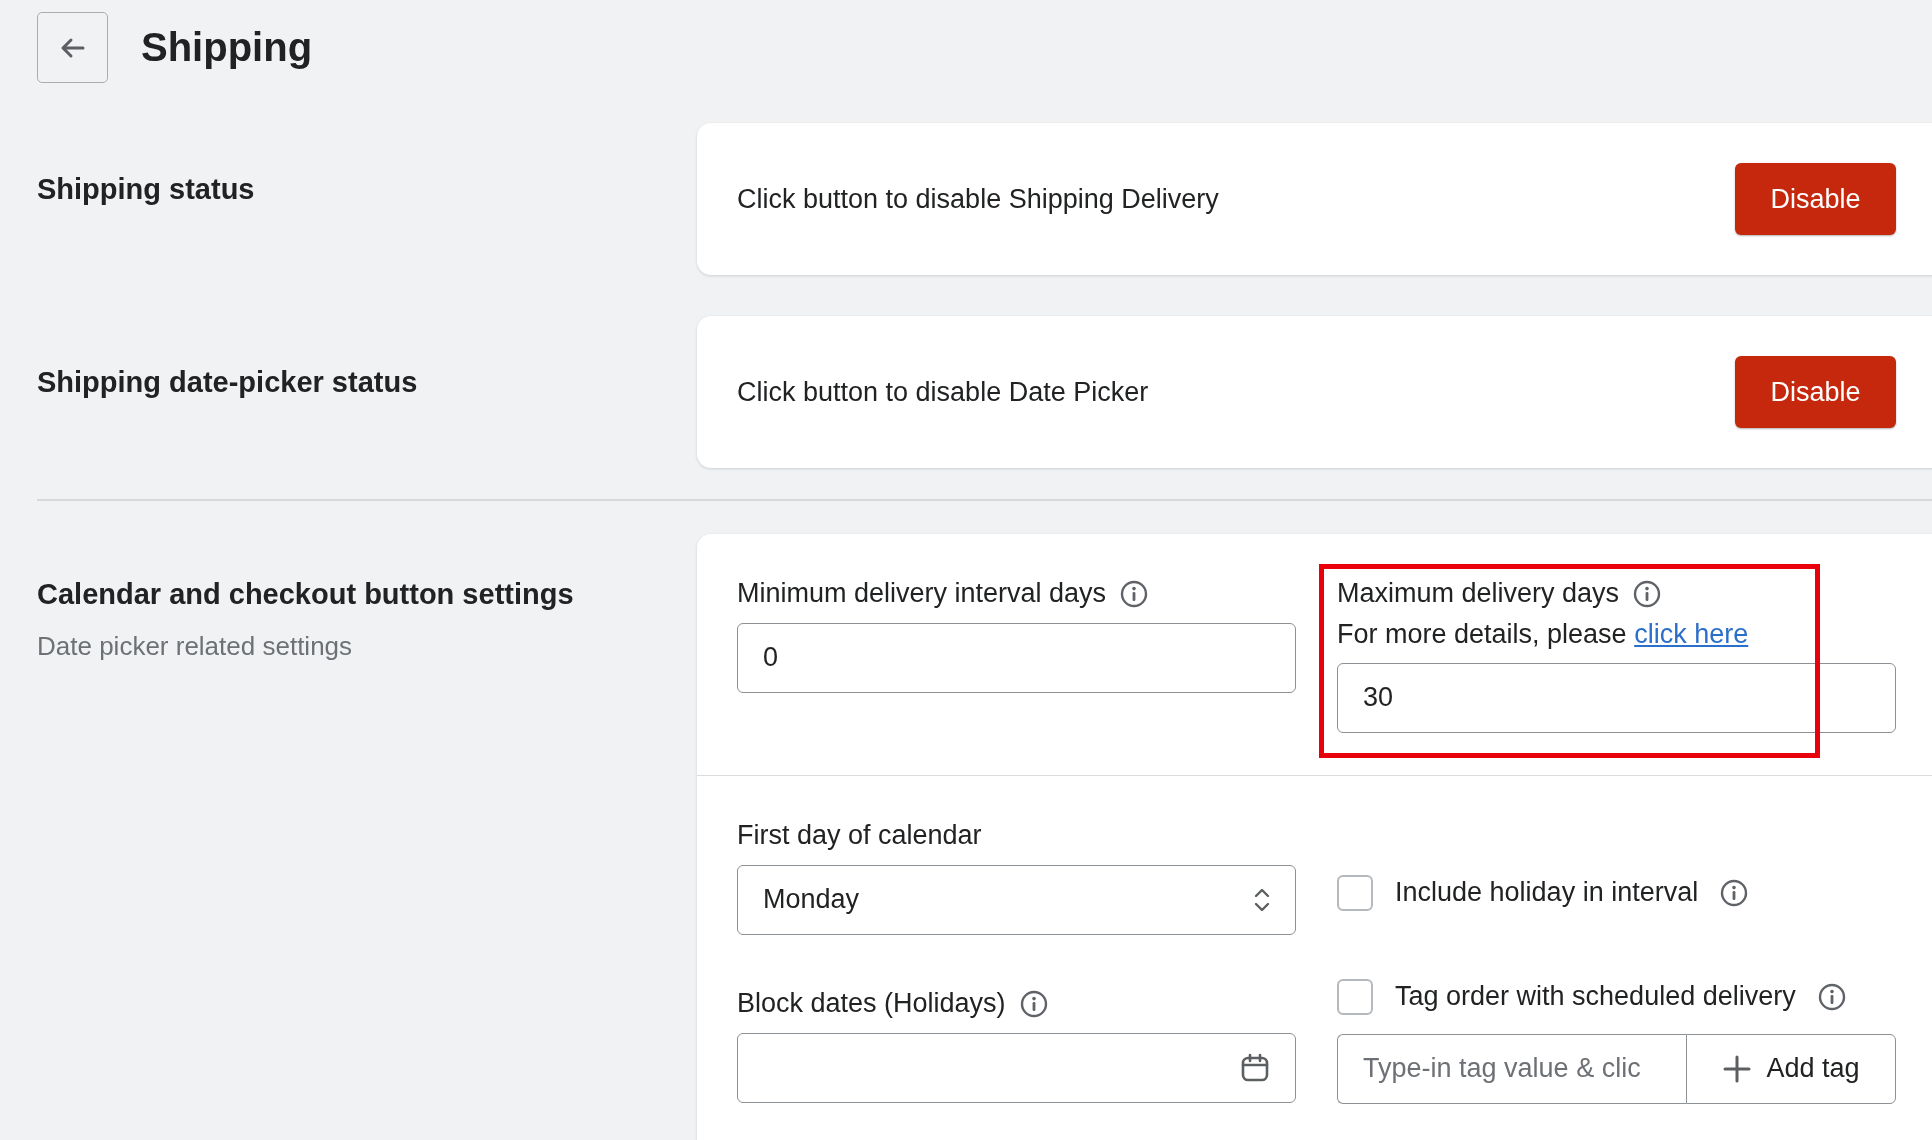 This screenshot has width=1932, height=1140. What do you see at coordinates (1016, 1067) in the screenshot?
I see `date-field` at bounding box center [1016, 1067].